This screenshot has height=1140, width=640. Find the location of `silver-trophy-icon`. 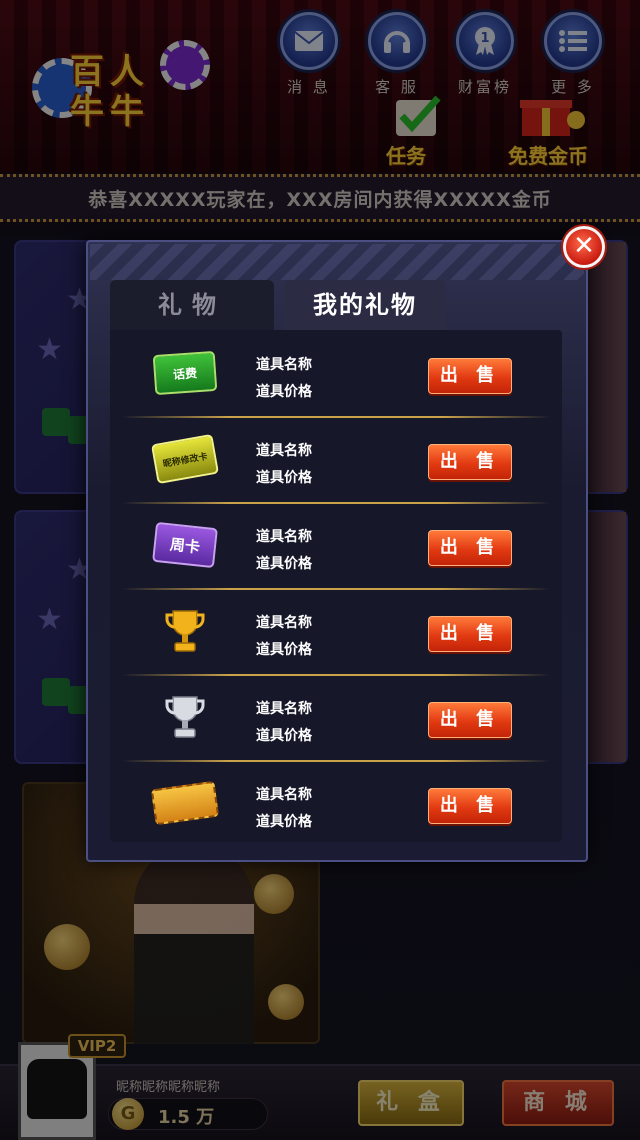

silver-trophy-icon is located at coordinates (185, 717).